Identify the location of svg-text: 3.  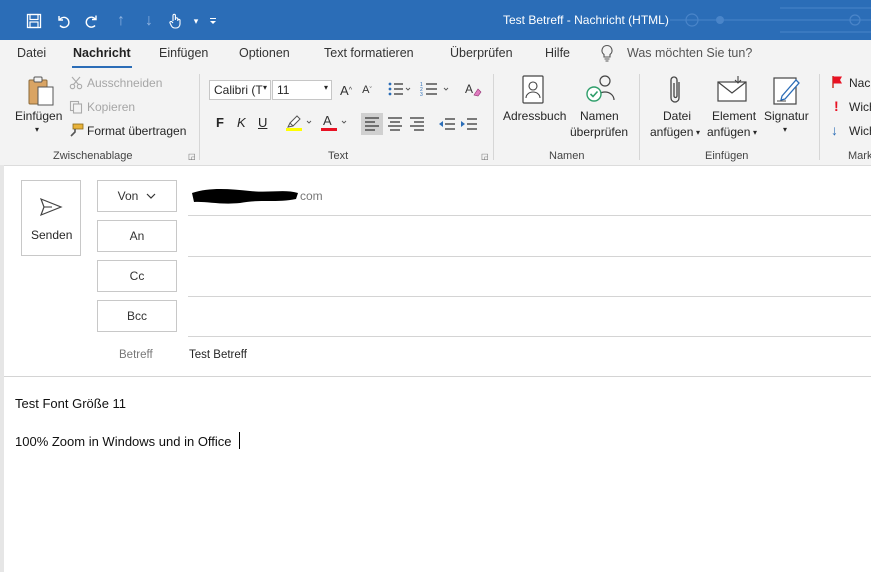
(421, 94).